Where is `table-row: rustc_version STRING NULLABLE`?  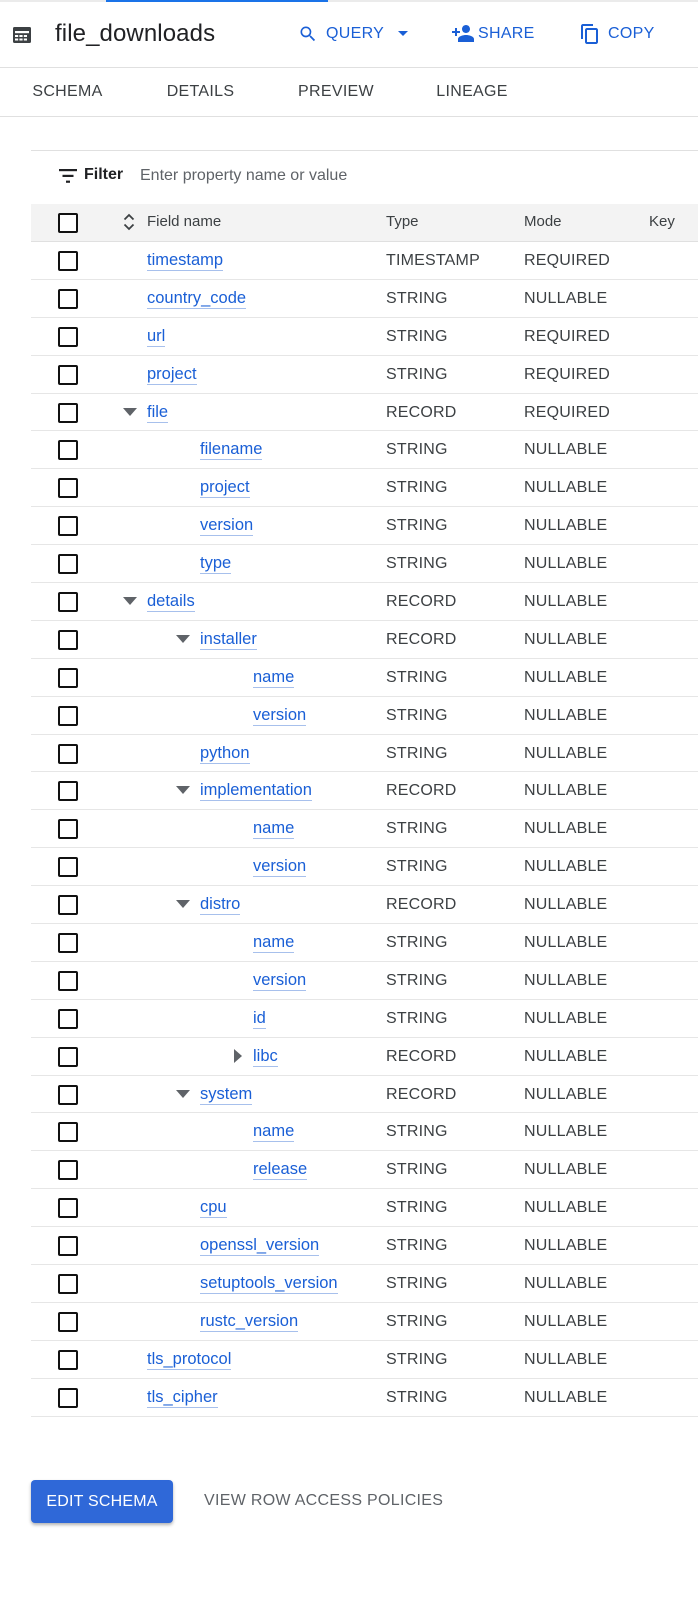 table-row: rustc_version STRING NULLABLE is located at coordinates (364, 1322).